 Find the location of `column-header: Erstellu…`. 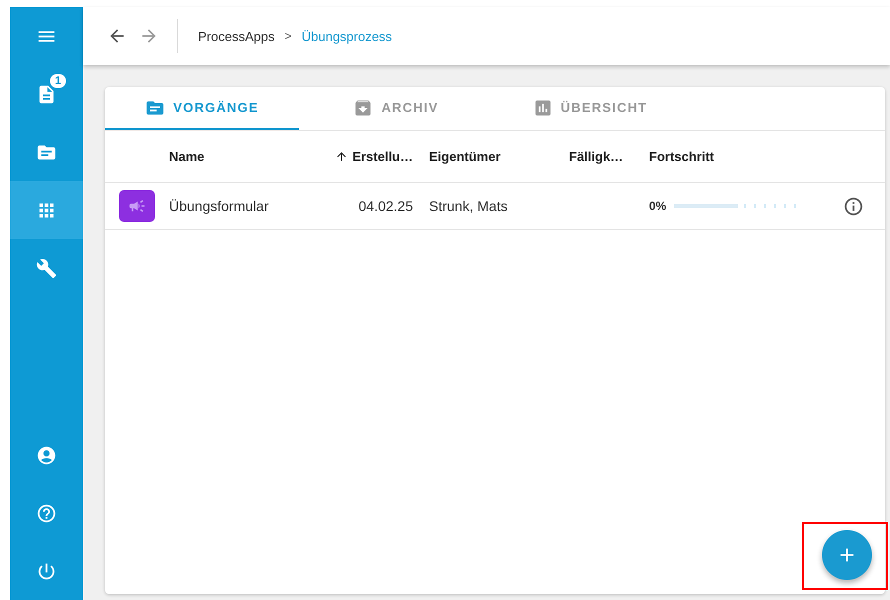

column-header: Erstellu… is located at coordinates (381, 156).